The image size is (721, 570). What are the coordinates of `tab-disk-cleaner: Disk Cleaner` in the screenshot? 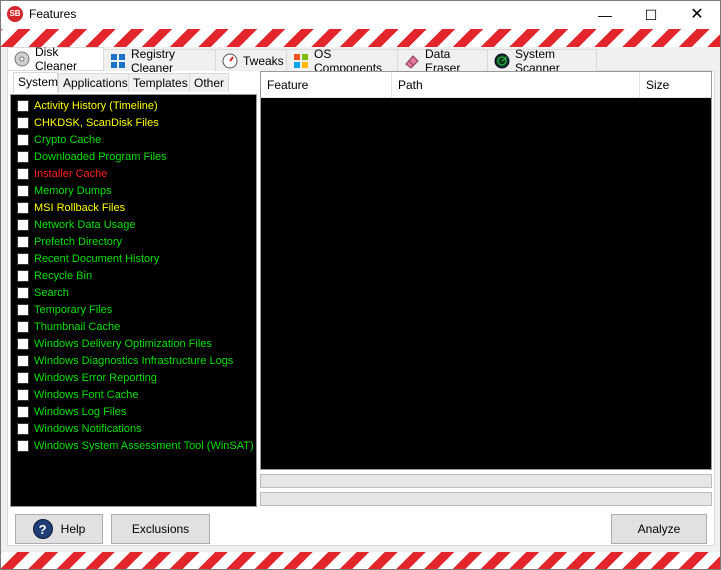 It's located at (55, 59).